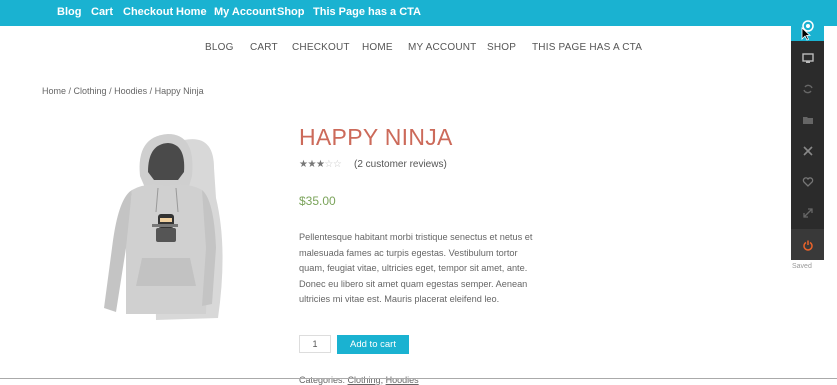 The width and height of the screenshot is (837, 385). What do you see at coordinates (400, 164) in the screenshot?
I see `customer-reviews-link: (2 customer reviews)` at bounding box center [400, 164].